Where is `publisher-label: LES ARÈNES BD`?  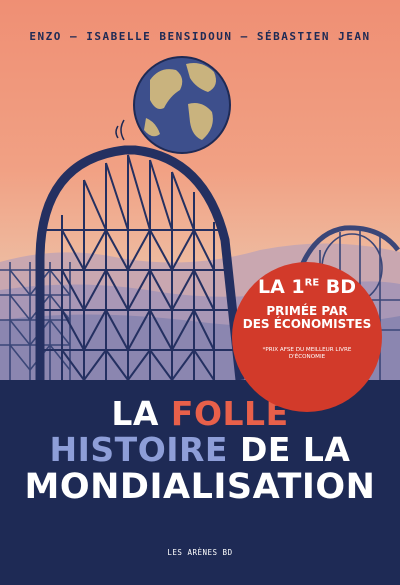
publisher-label: LES ARÈNES BD is located at coordinates (200, 552).